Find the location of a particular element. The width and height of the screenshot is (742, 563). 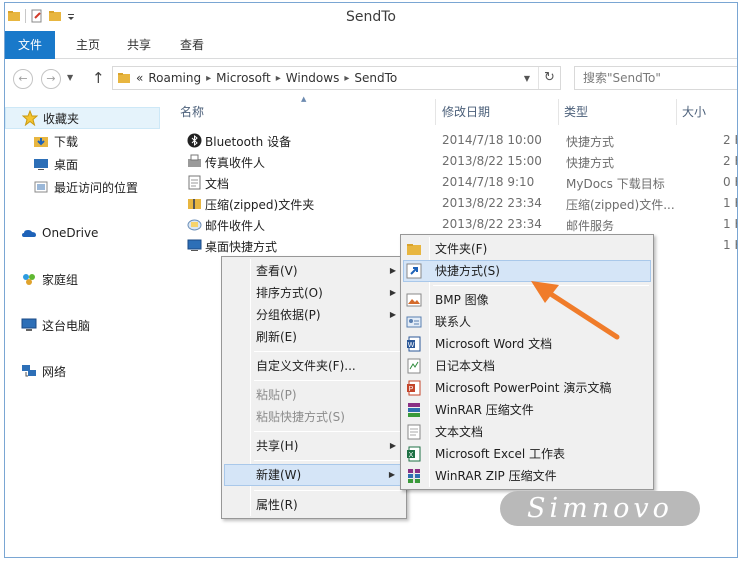

file-name: 压缩(zipped)文件夹 is located at coordinates (260, 205).